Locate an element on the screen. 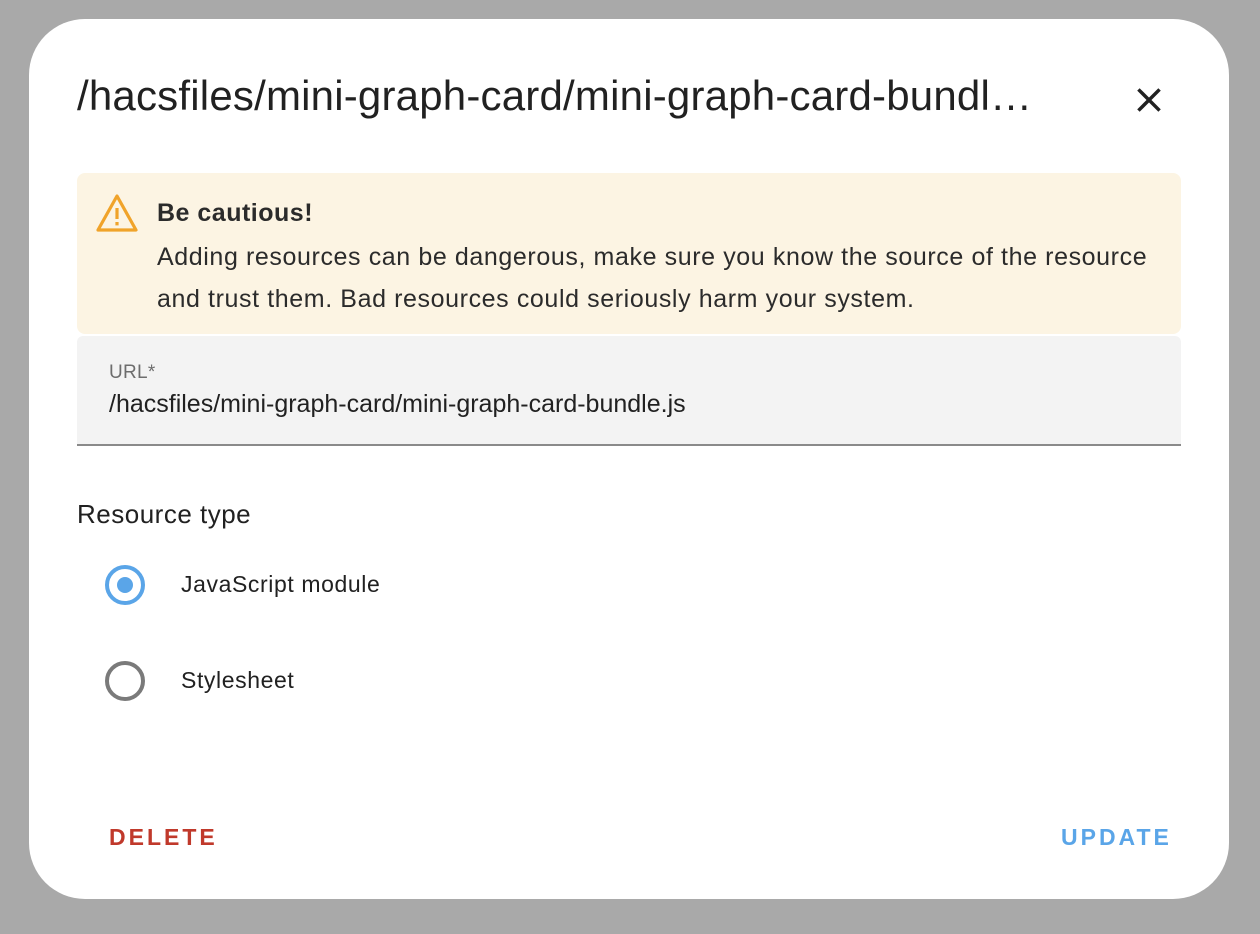 This screenshot has height=934, width=1260. delete-button: DELETE is located at coordinates (163, 837).